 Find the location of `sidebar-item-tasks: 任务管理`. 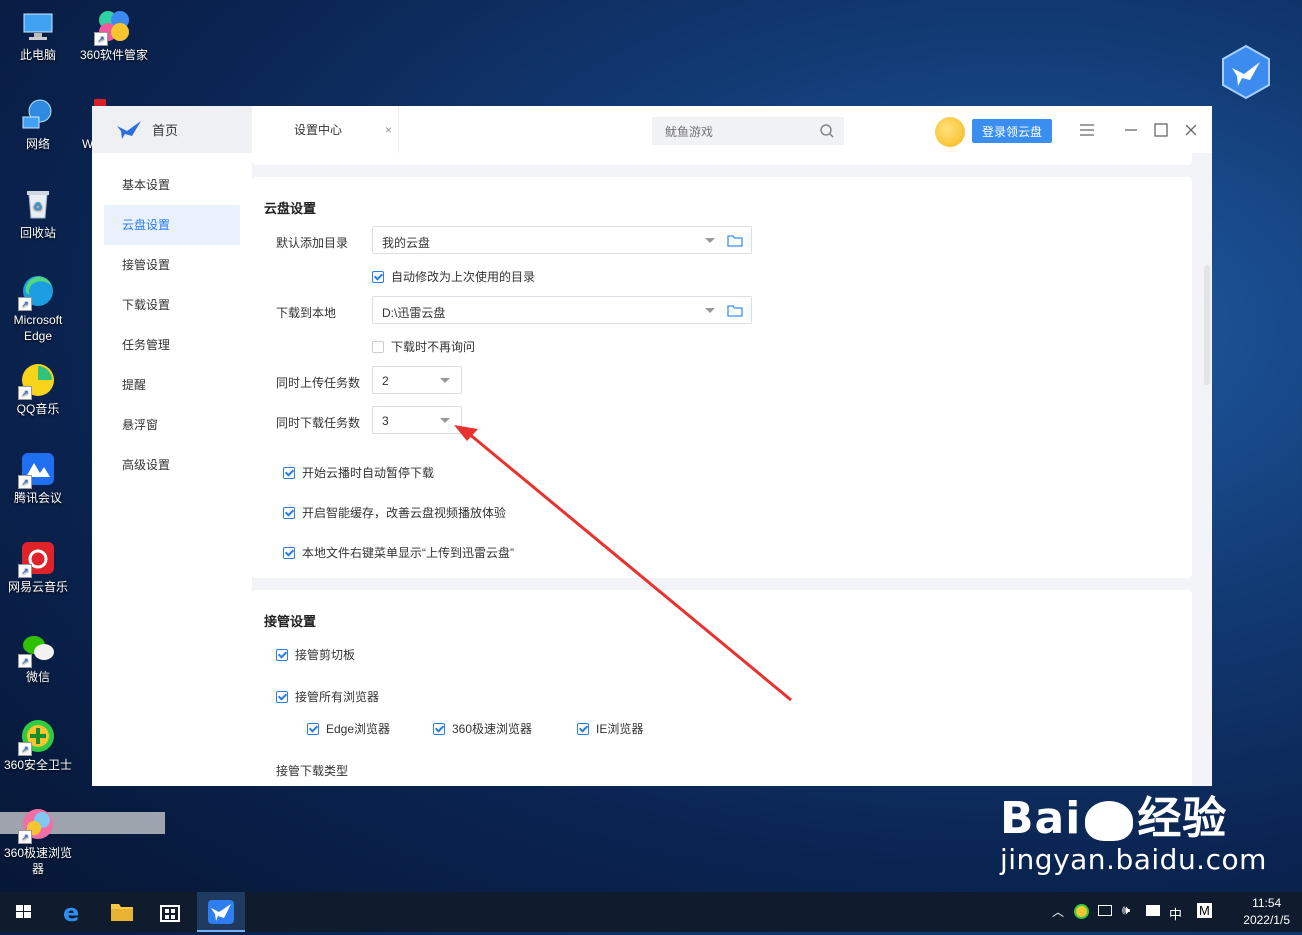

sidebar-item-tasks: 任务管理 is located at coordinates (172, 345).